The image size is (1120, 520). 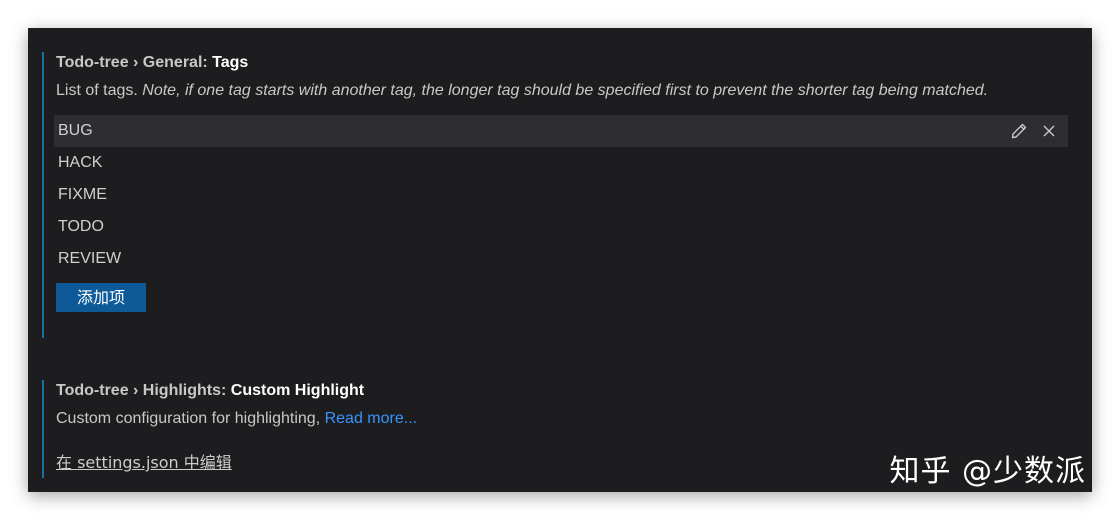 What do you see at coordinates (144, 461) in the screenshot?
I see `edit-in-settings-json-link: 在 settings.json 中编辑` at bounding box center [144, 461].